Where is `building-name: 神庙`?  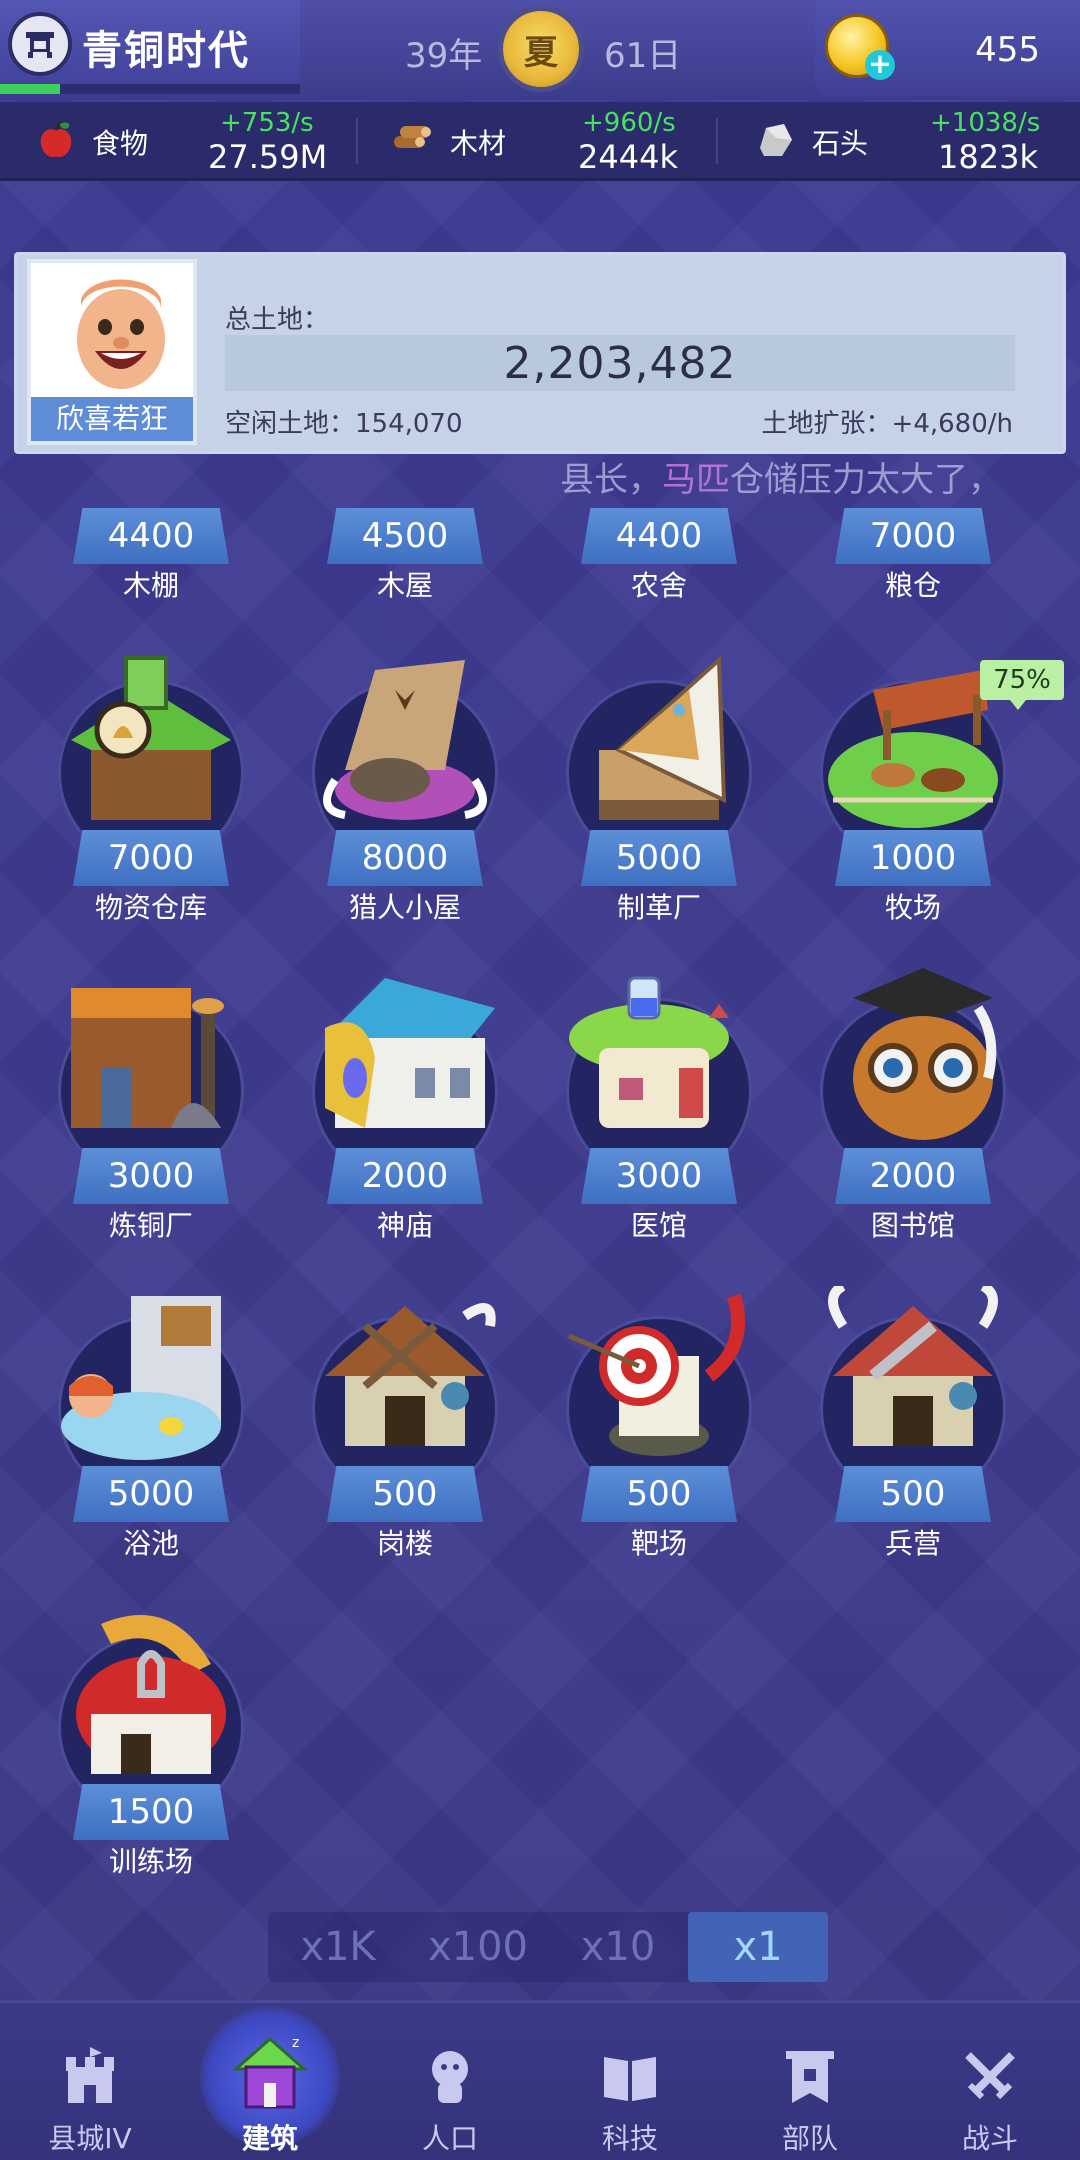
building-name: 神庙 is located at coordinates (404, 1225).